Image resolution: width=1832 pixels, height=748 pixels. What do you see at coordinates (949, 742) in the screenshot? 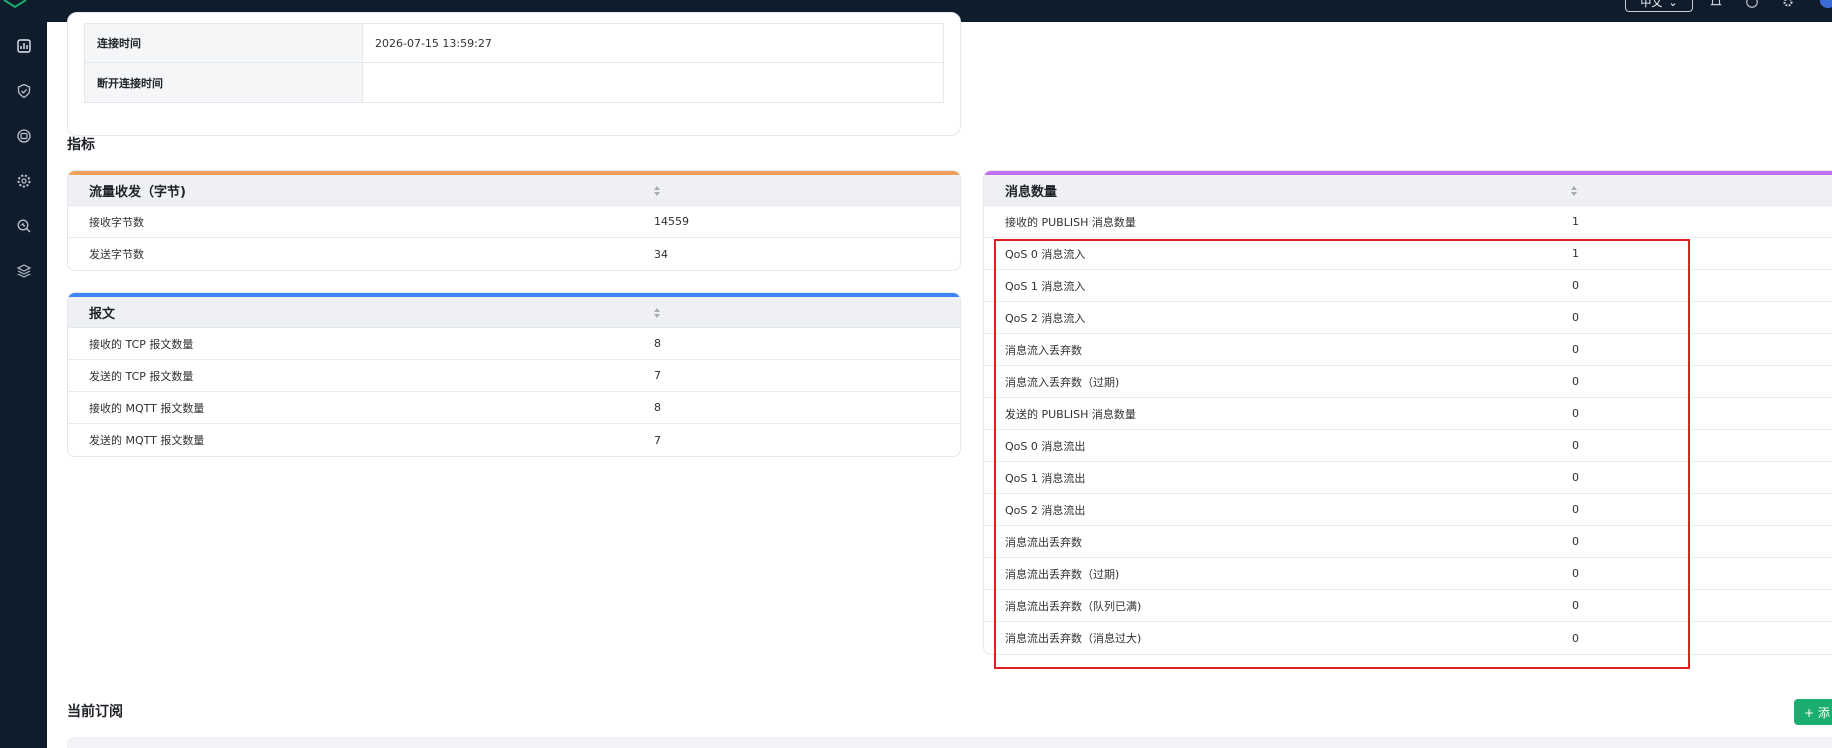
I see `subscriptions-table-header` at bounding box center [949, 742].